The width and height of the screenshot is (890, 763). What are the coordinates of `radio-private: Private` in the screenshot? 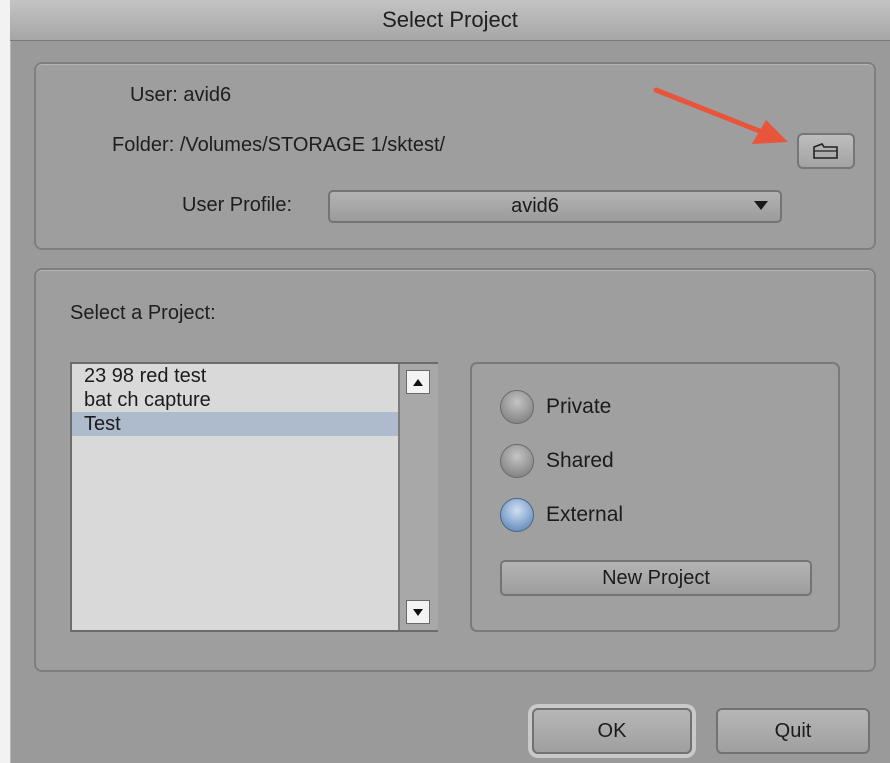 It's located at (555, 407).